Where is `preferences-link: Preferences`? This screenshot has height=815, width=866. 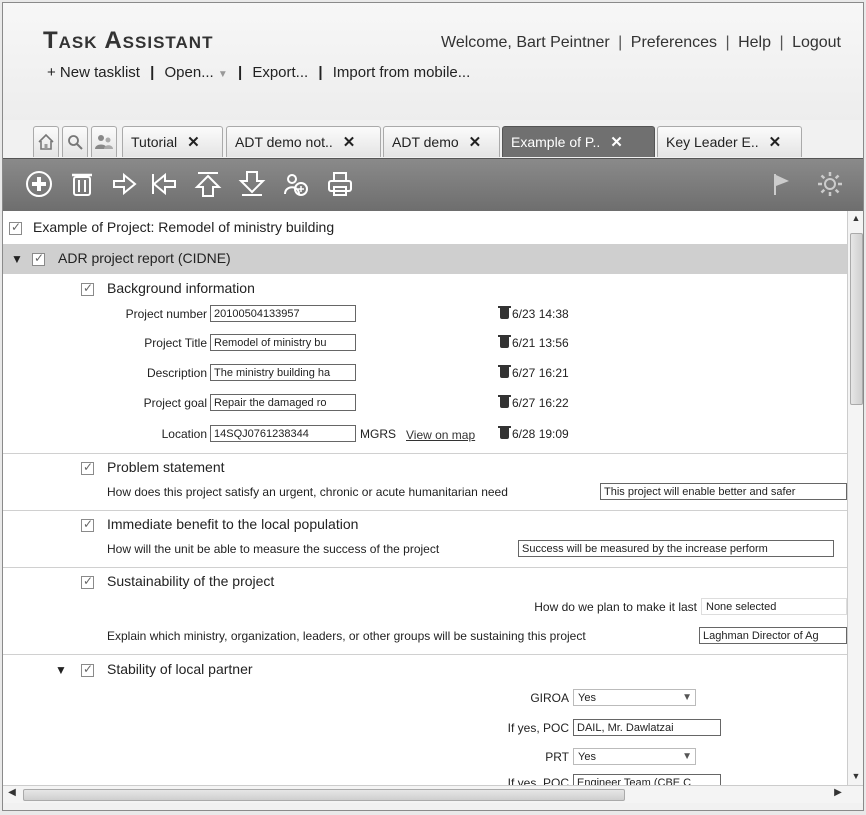 preferences-link: Preferences is located at coordinates (674, 42).